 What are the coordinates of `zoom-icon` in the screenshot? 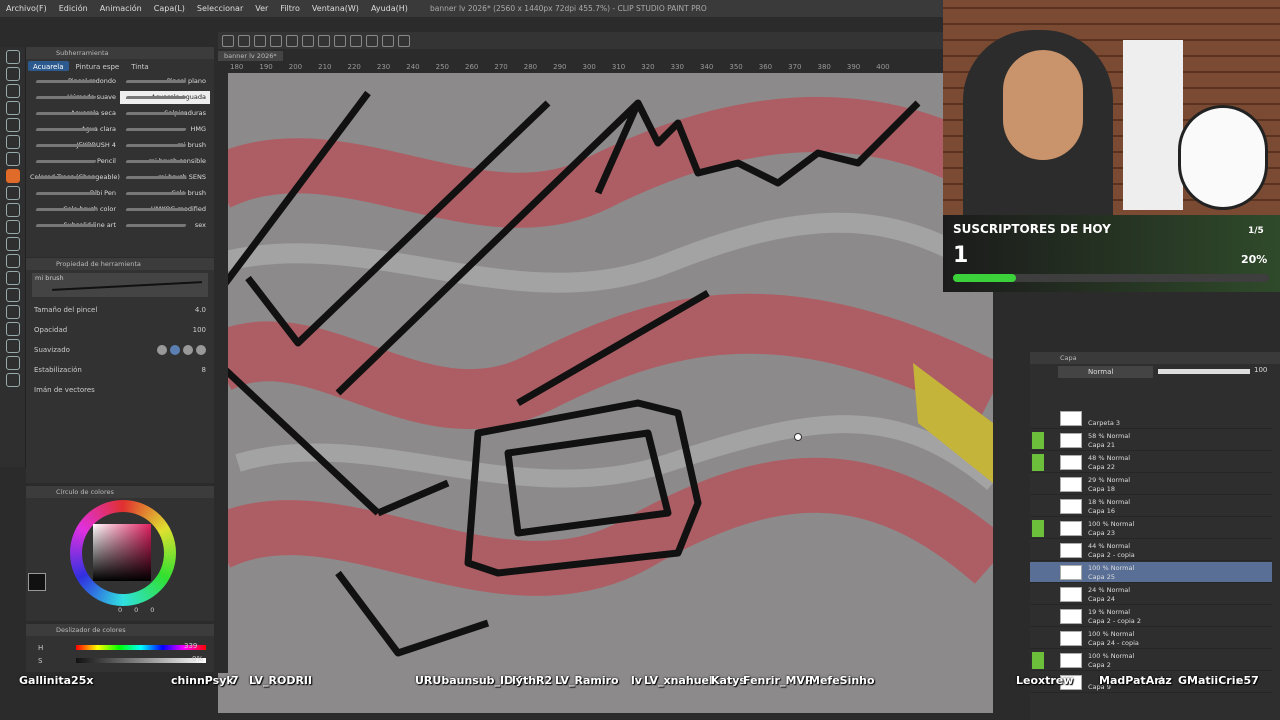 It's located at (12, 57).